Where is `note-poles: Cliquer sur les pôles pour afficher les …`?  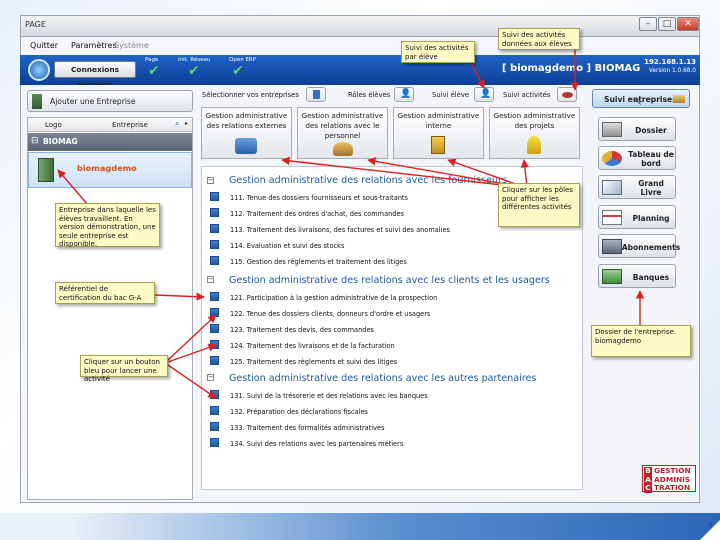
note-poles: Cliquer sur les pôles pour afficher les … is located at coordinates (539, 205).